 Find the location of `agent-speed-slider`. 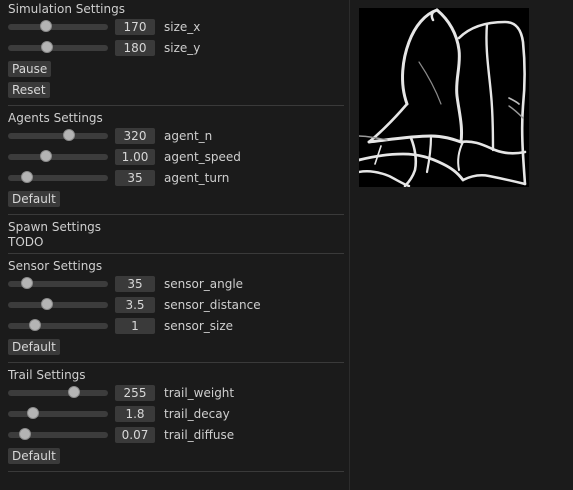

agent-speed-slider is located at coordinates (58, 156).